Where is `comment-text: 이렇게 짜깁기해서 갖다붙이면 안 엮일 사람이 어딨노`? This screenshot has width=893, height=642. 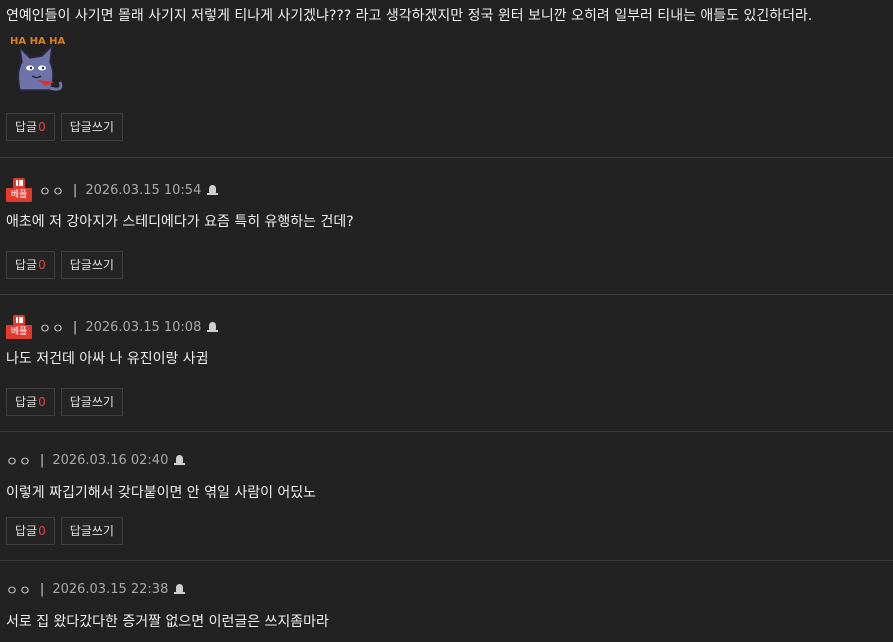
comment-text: 이렇게 짜깁기해서 갖다붙이면 안 엮일 사람이 어딨노 is located at coordinates (161, 493).